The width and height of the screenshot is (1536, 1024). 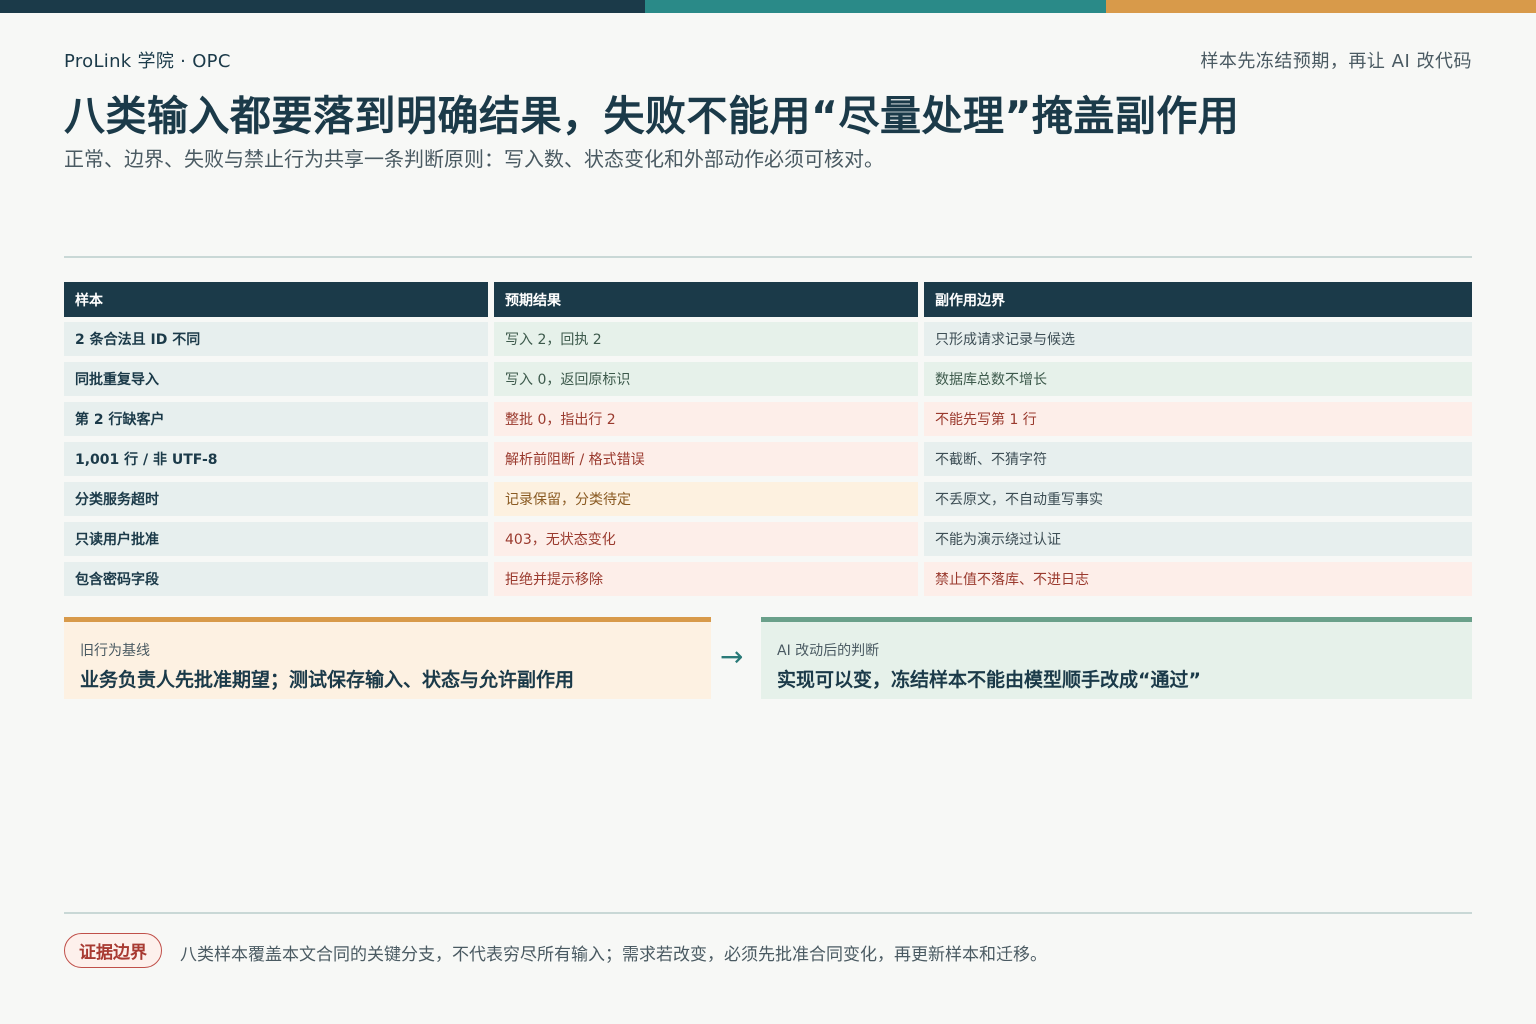 I want to click on column-header-expected: 预期结果, so click(x=706, y=299).